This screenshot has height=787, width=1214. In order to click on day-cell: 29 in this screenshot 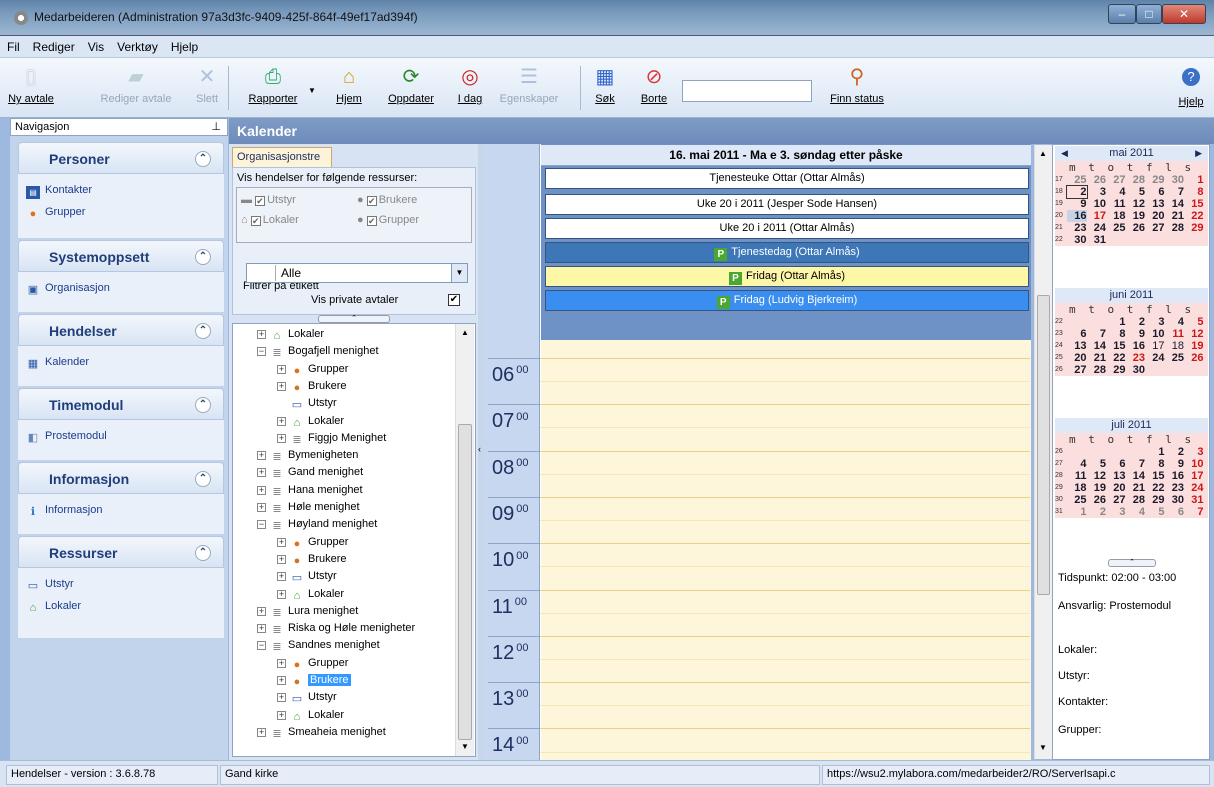, I will do `click(1115, 370)`.